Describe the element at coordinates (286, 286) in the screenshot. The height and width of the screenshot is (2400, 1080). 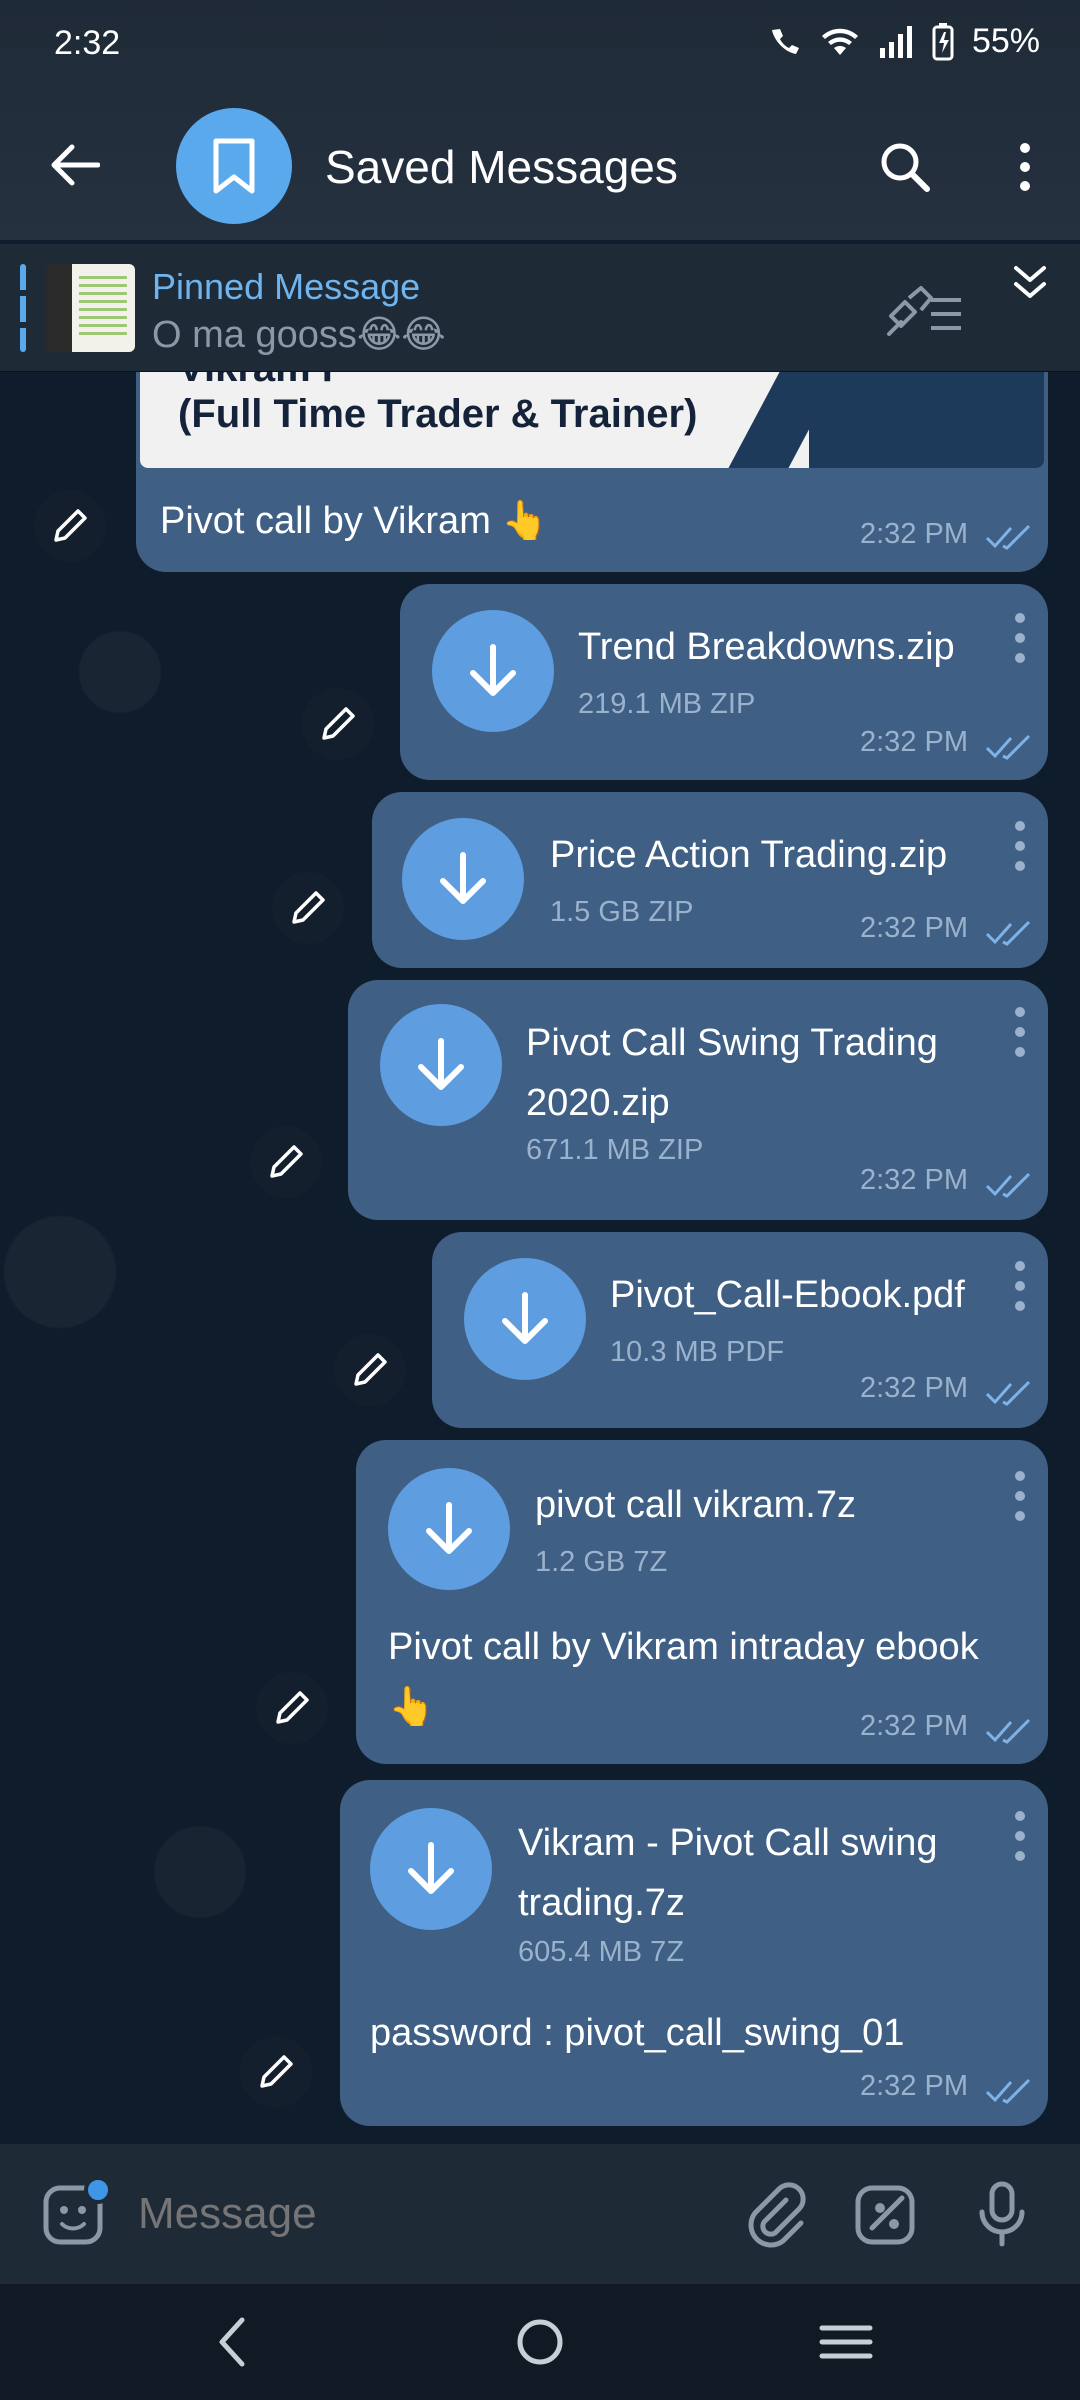
I see `pinned-title: Pinned Message` at that location.